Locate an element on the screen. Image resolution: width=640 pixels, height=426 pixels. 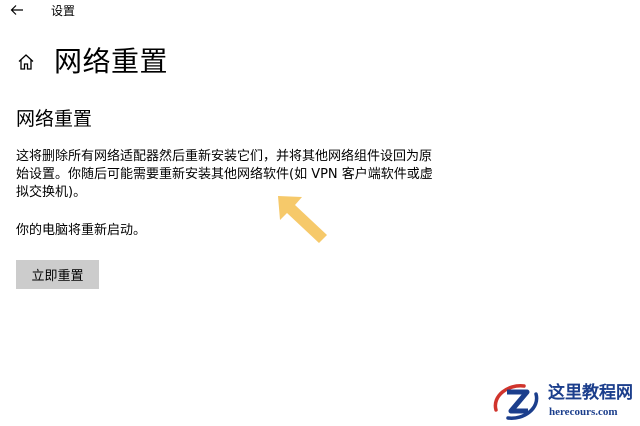
page-header: 网络重置 is located at coordinates (92, 62).